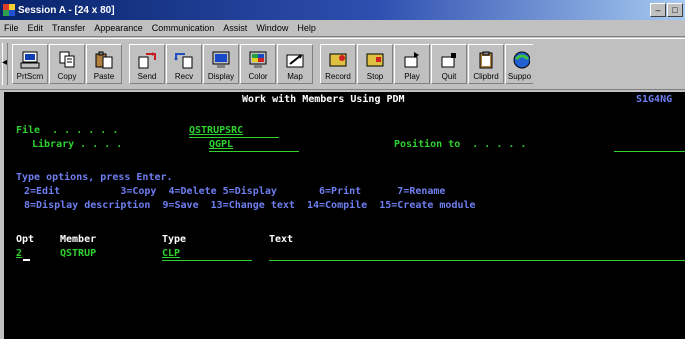  Describe the element at coordinates (295, 60) in the screenshot. I see `map-icon` at that location.